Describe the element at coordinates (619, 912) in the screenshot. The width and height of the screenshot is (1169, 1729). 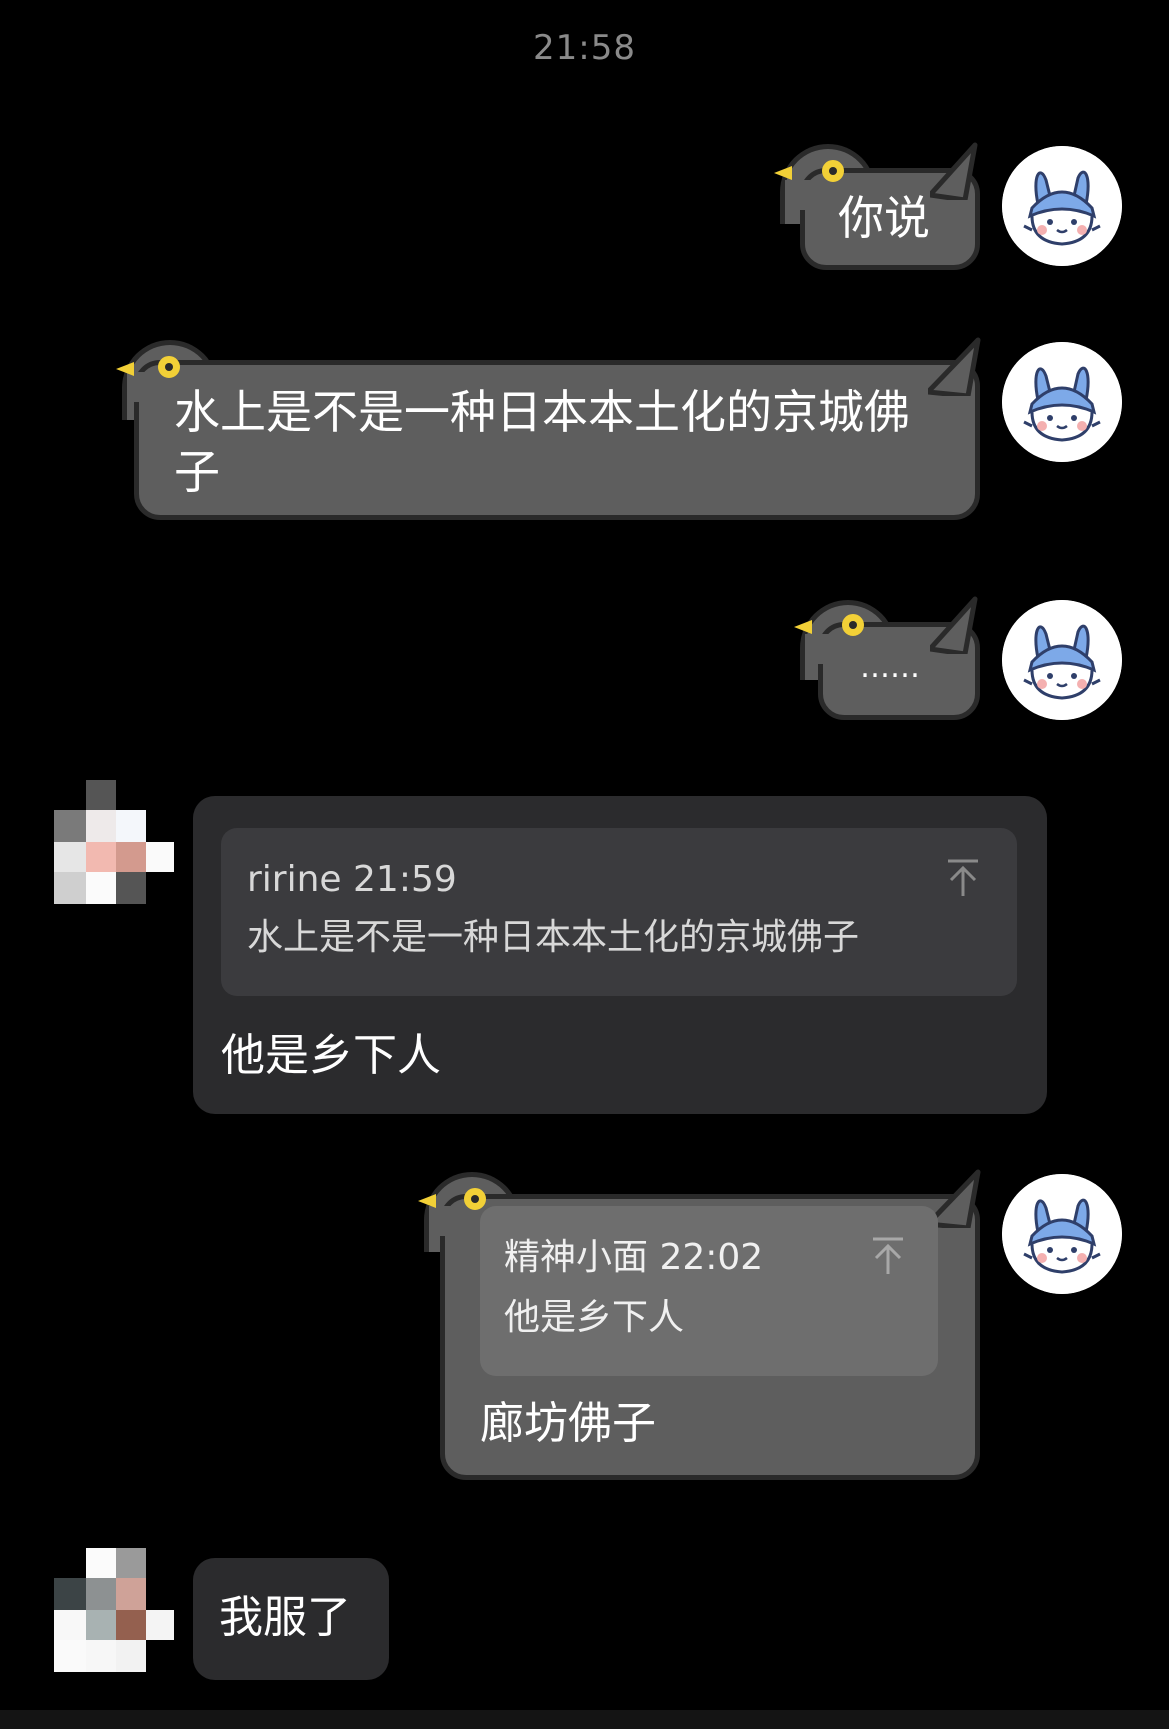
I see `quoted-message: ririne 21:59 水上是不是一种日本本土化的京城佛子` at that location.